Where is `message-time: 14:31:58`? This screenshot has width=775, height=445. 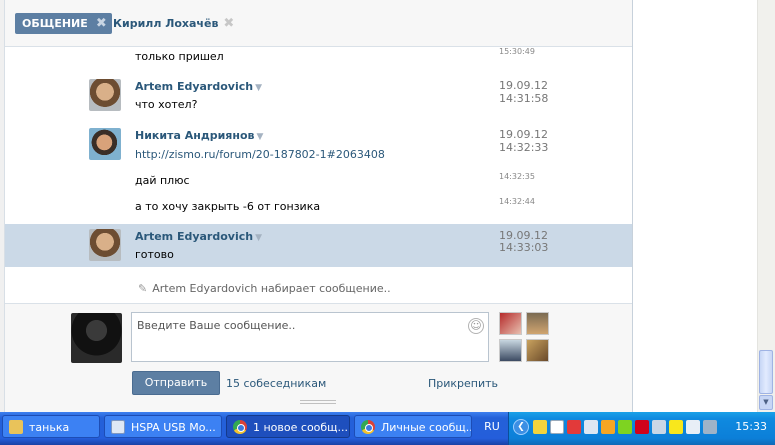
message-time: 14:31:58 is located at coordinates (524, 98).